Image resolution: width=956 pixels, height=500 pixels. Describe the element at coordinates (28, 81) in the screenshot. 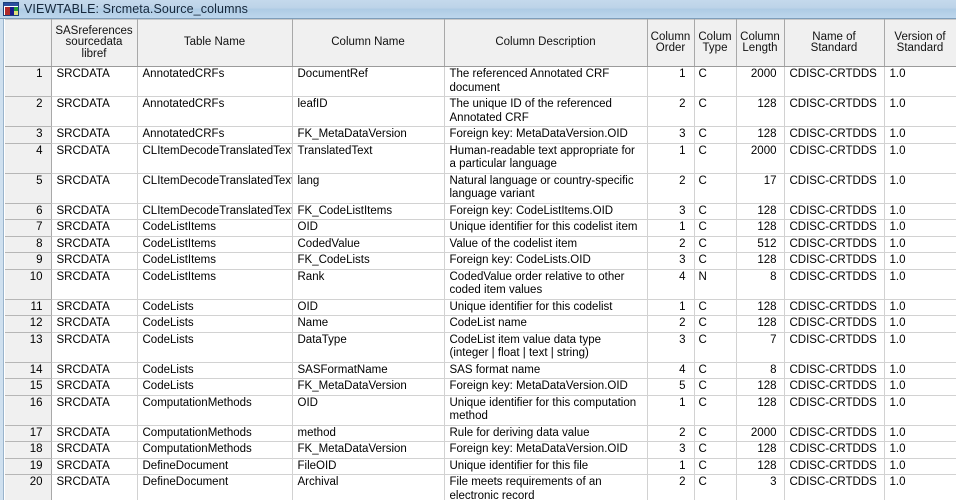

I see `row-number: 1` at that location.